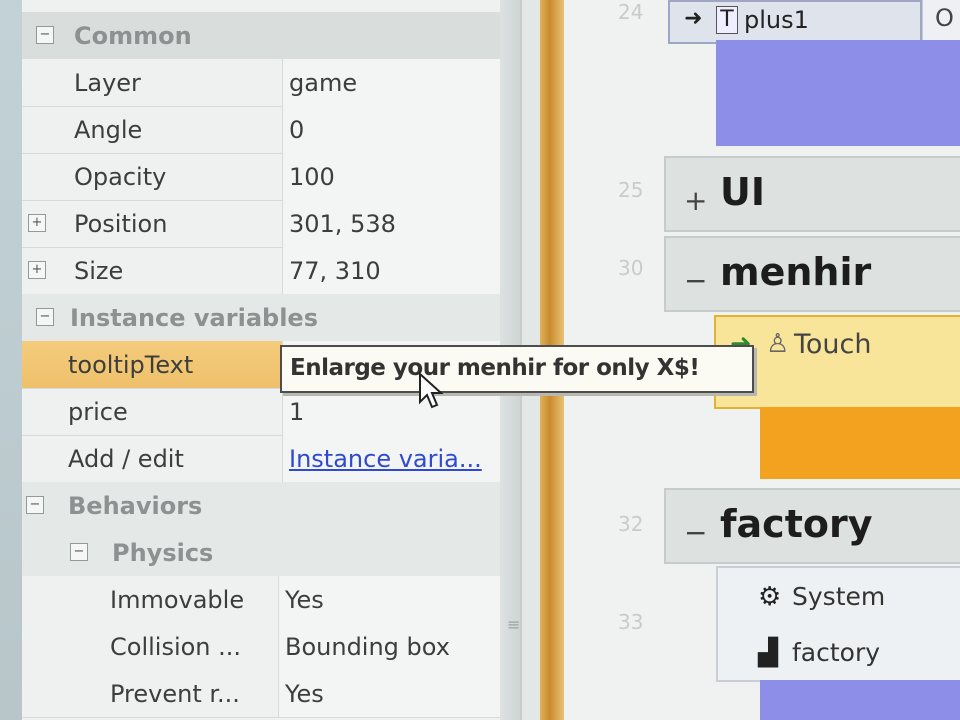 The width and height of the screenshot is (960, 720). What do you see at coordinates (812, 194) in the screenshot?
I see `group-ui: + UI` at bounding box center [812, 194].